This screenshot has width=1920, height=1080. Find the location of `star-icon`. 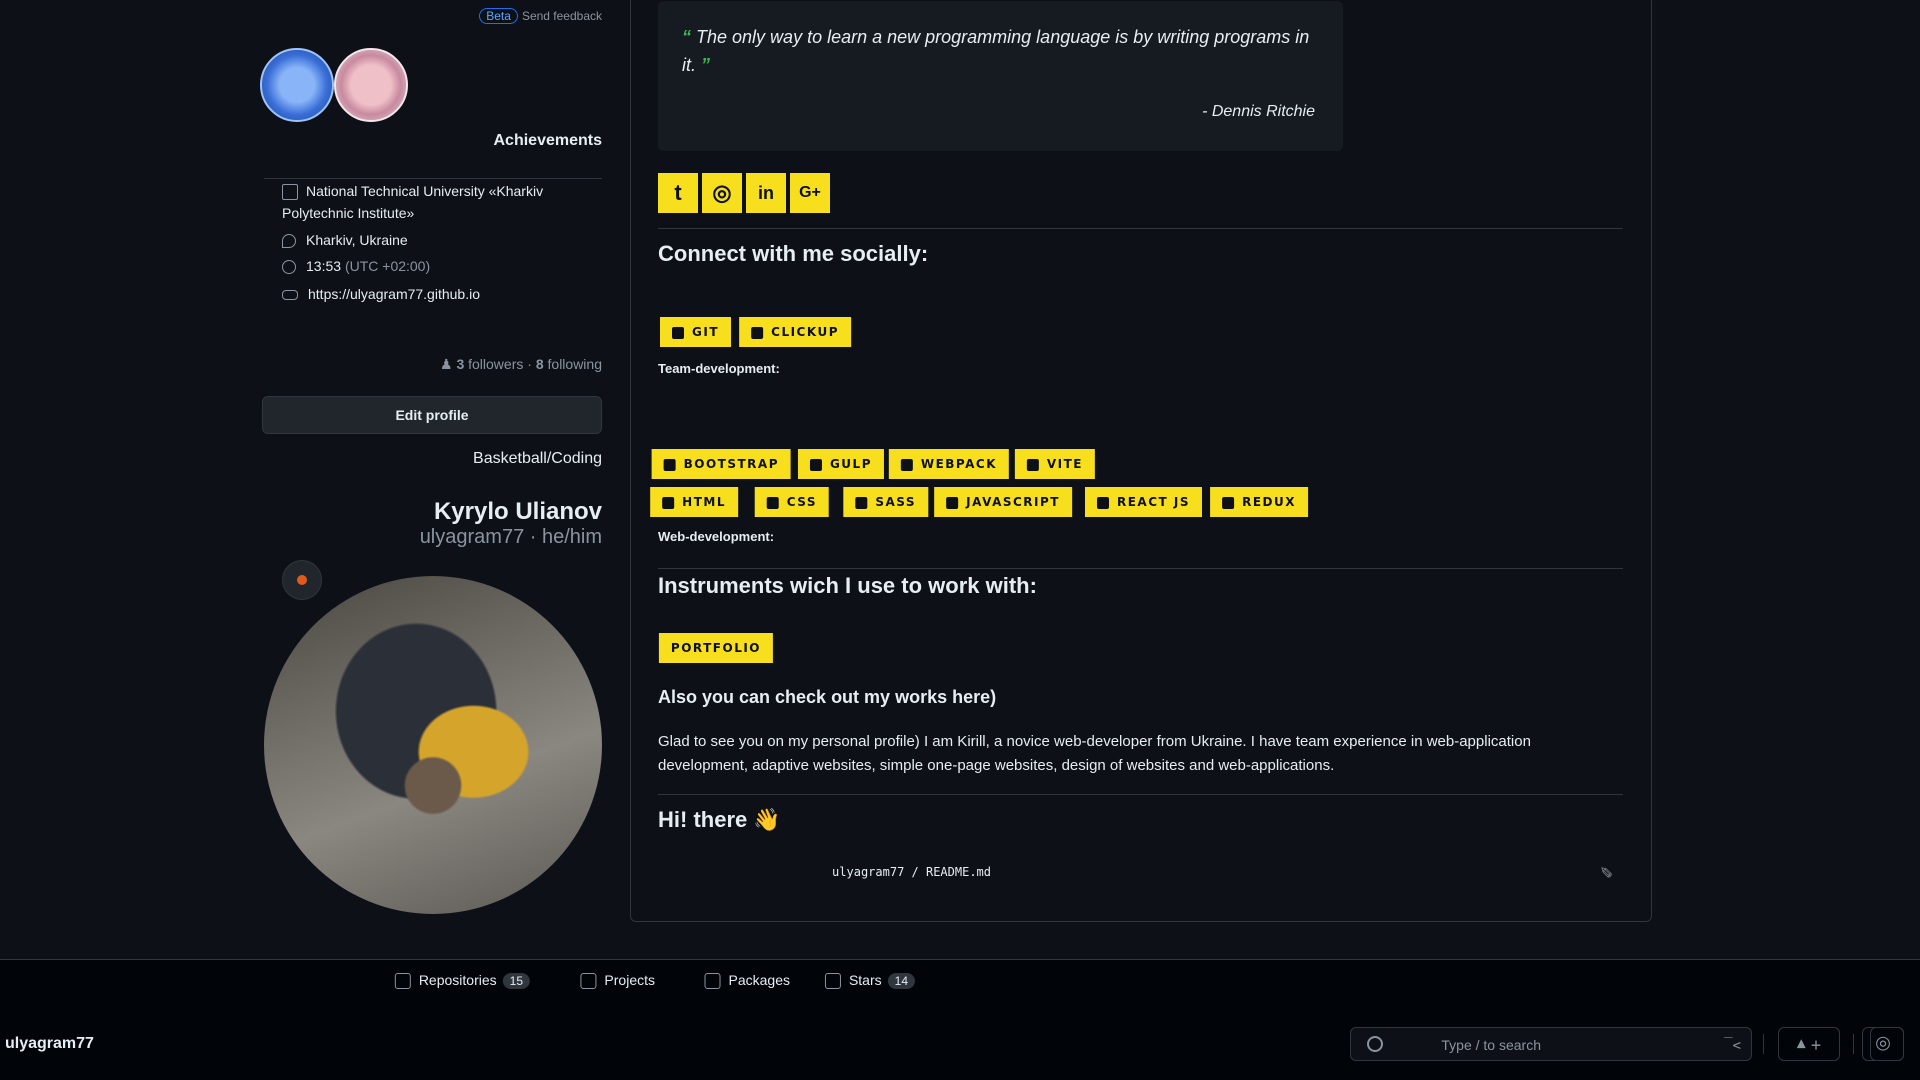

star-icon is located at coordinates (832, 981).